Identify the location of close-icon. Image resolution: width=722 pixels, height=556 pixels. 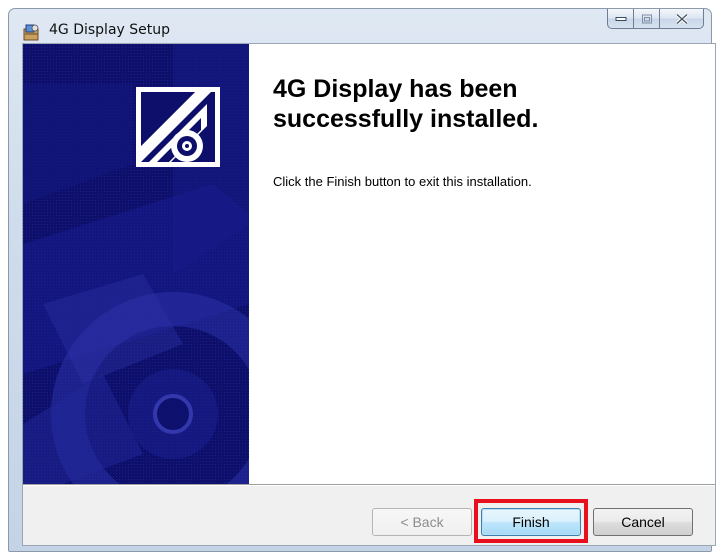
(681, 18).